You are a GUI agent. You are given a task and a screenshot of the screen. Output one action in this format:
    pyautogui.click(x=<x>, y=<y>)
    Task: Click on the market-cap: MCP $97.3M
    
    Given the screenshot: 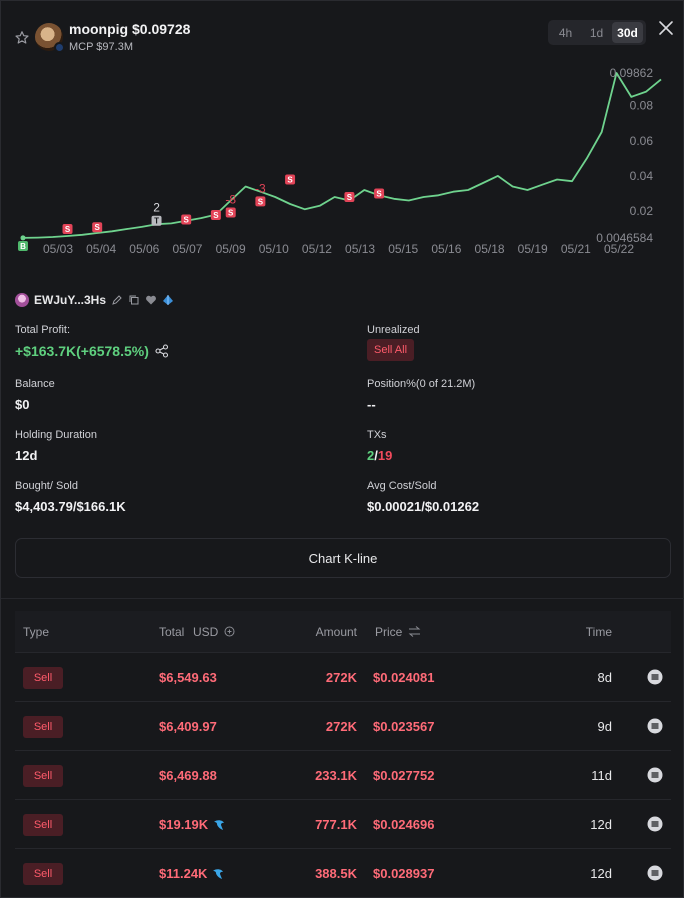 What is the action you would take?
    pyautogui.click(x=101, y=47)
    